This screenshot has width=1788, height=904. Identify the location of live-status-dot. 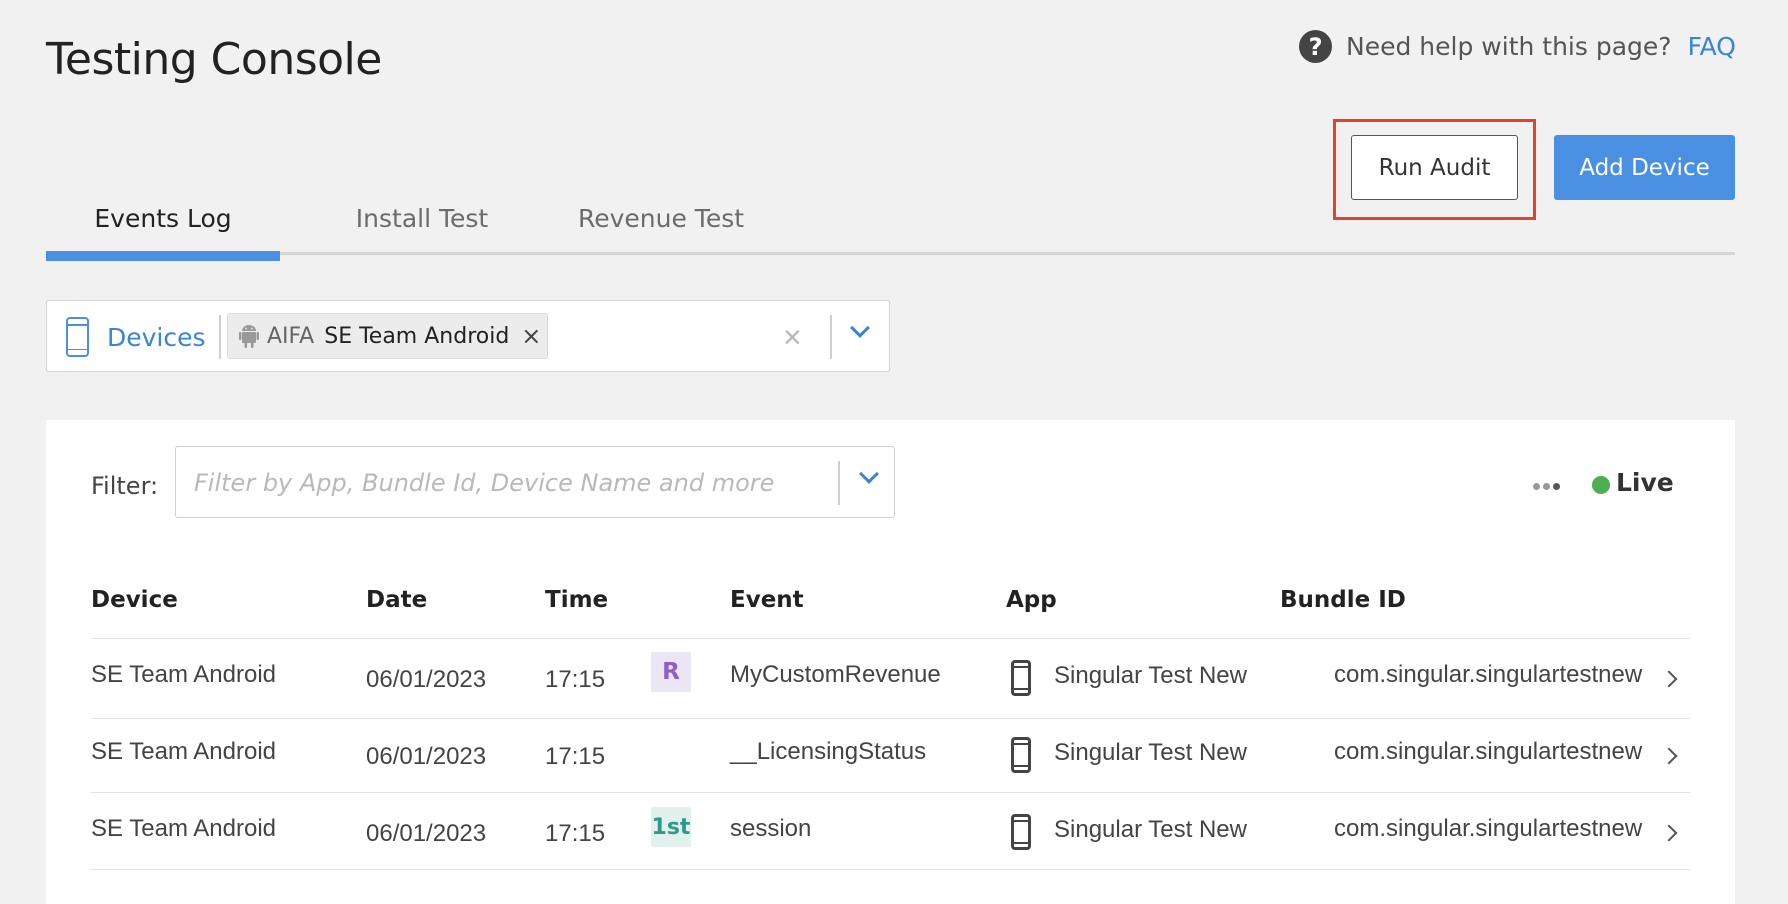
(1601, 485).